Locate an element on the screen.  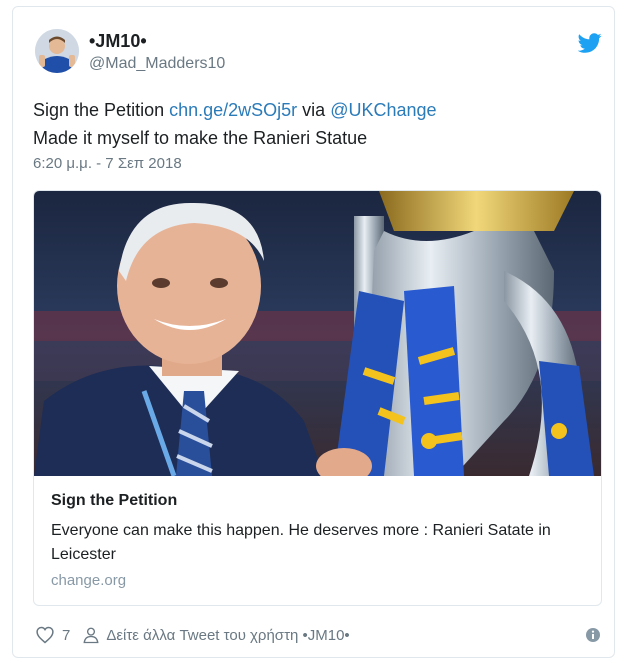
info-icon is located at coordinates (593, 635).